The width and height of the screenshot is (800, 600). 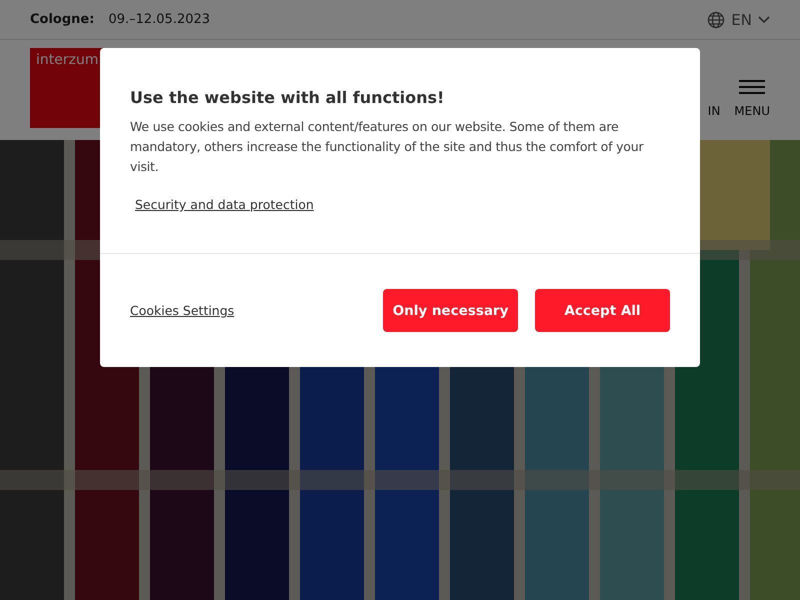 I want to click on only-necessary-button: Only necessary, so click(x=450, y=310).